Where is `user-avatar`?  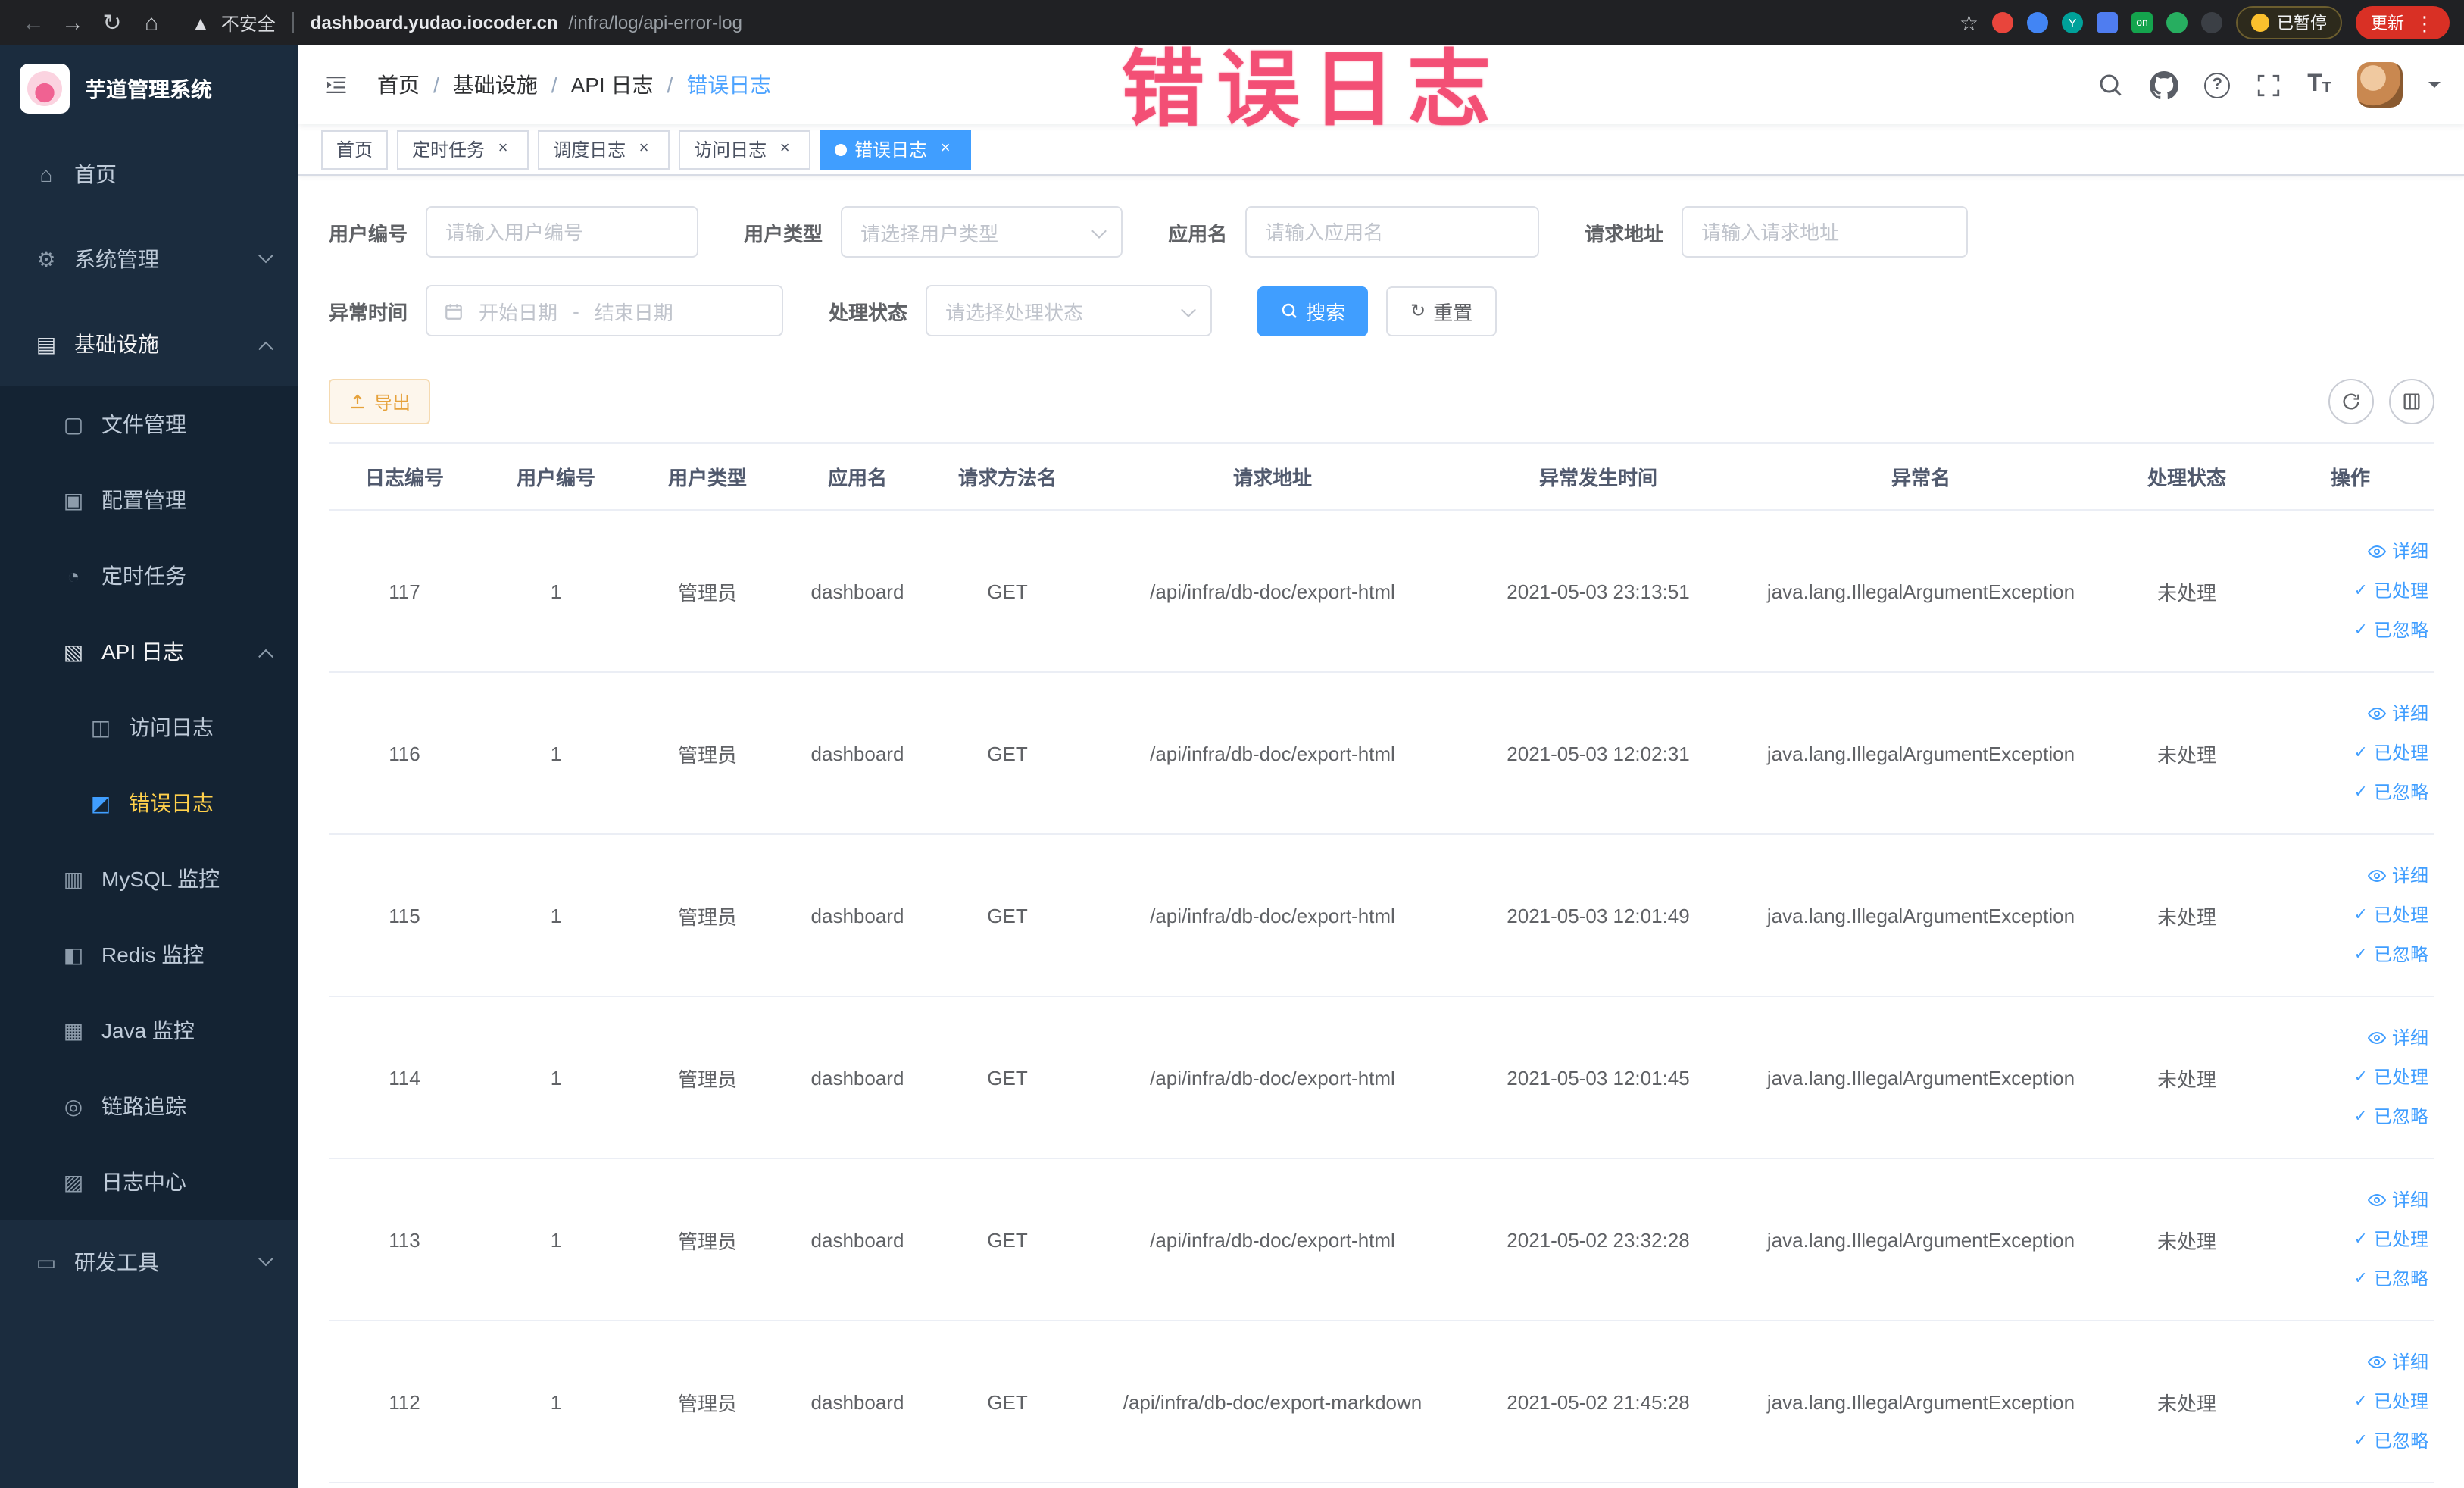
user-avatar is located at coordinates (2380, 85).